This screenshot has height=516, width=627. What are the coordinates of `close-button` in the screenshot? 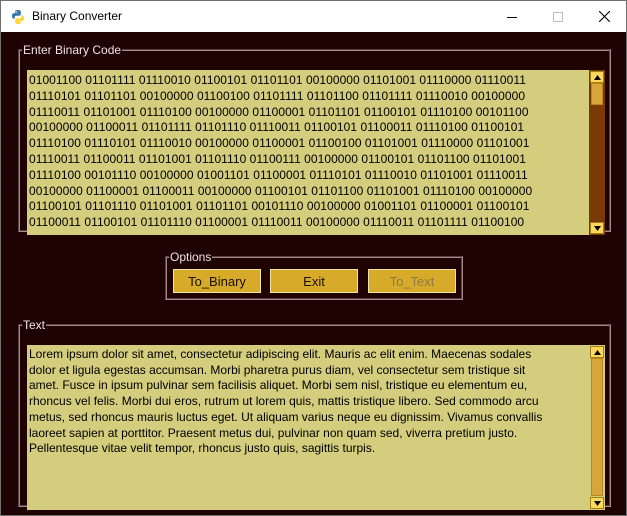 It's located at (603, 16).